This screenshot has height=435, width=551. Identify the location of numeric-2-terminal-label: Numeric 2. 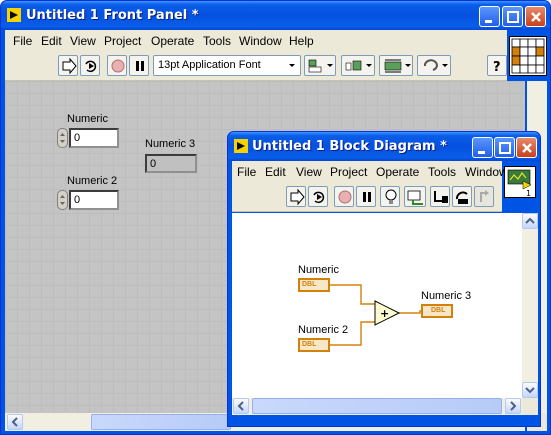
(323, 330).